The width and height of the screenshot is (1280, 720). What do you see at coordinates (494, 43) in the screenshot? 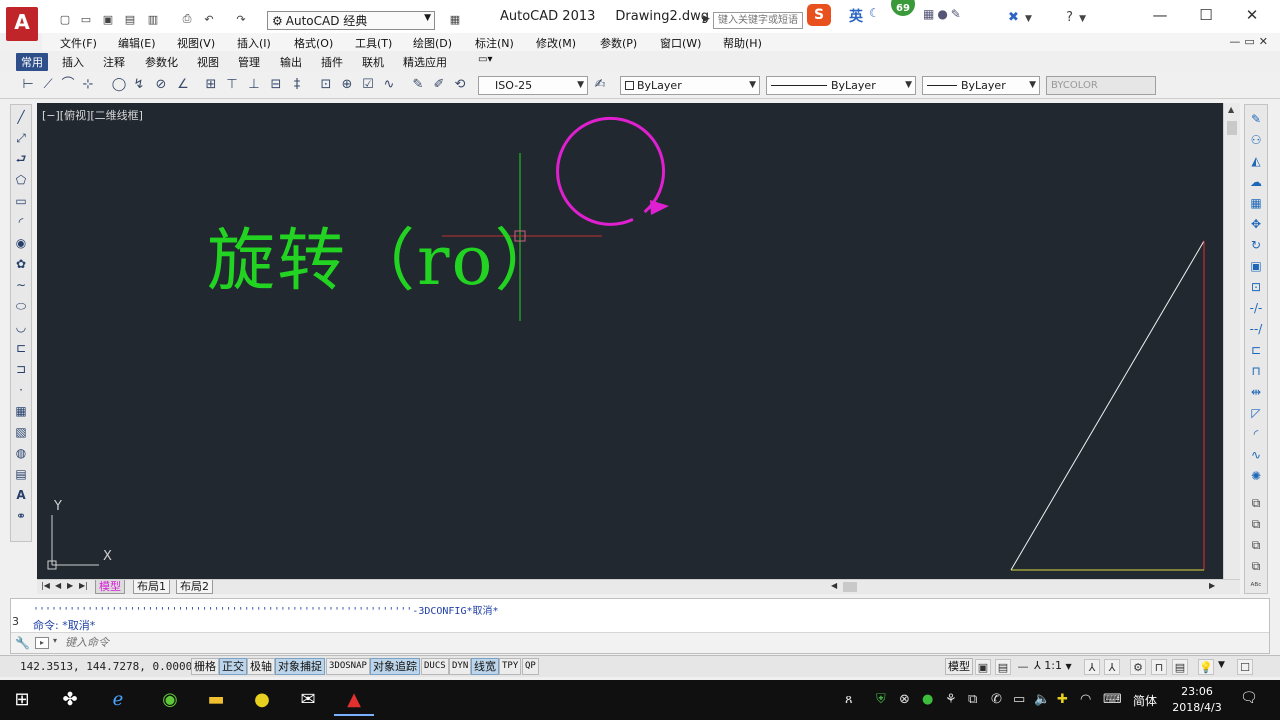
I see `menu-dimension: 标注(N)` at bounding box center [494, 43].